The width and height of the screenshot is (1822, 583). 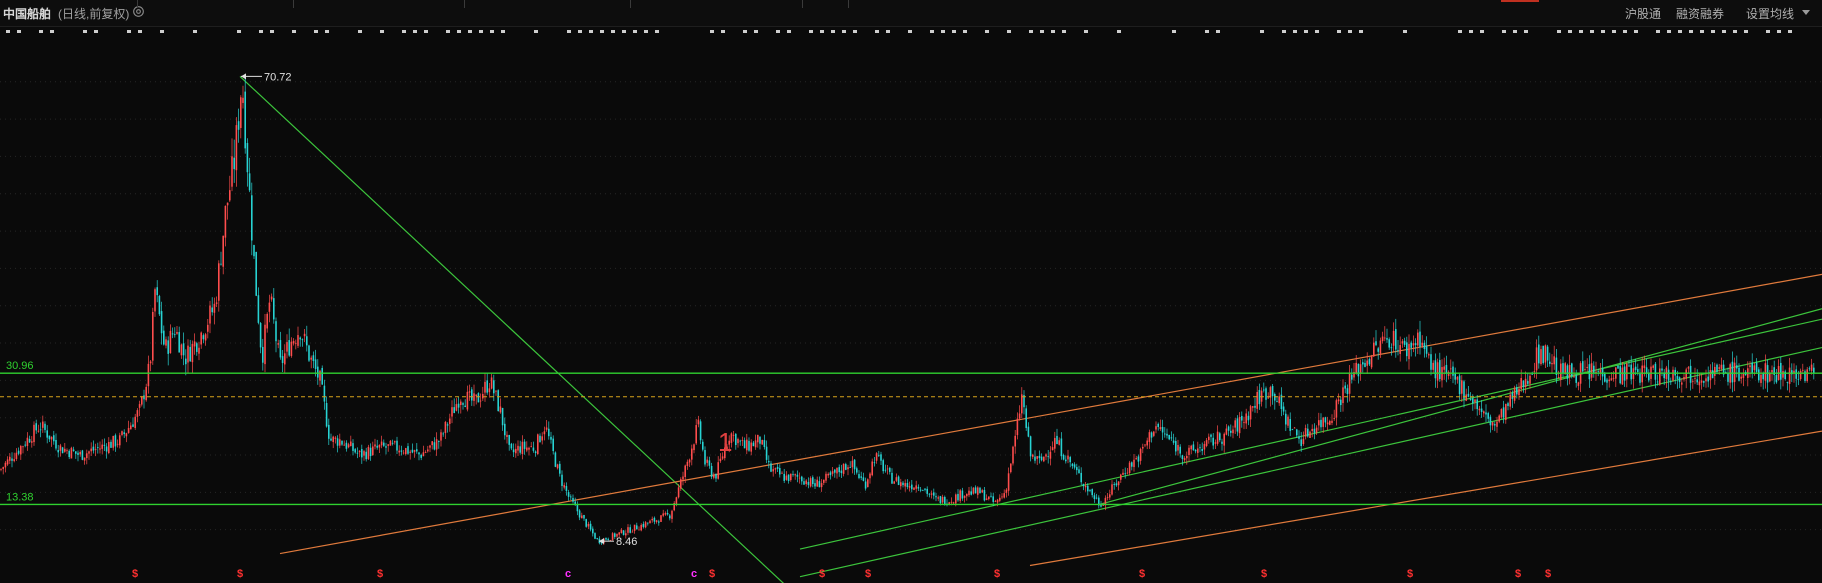 I want to click on margin-trading-link: 融资融券, so click(x=1700, y=13).